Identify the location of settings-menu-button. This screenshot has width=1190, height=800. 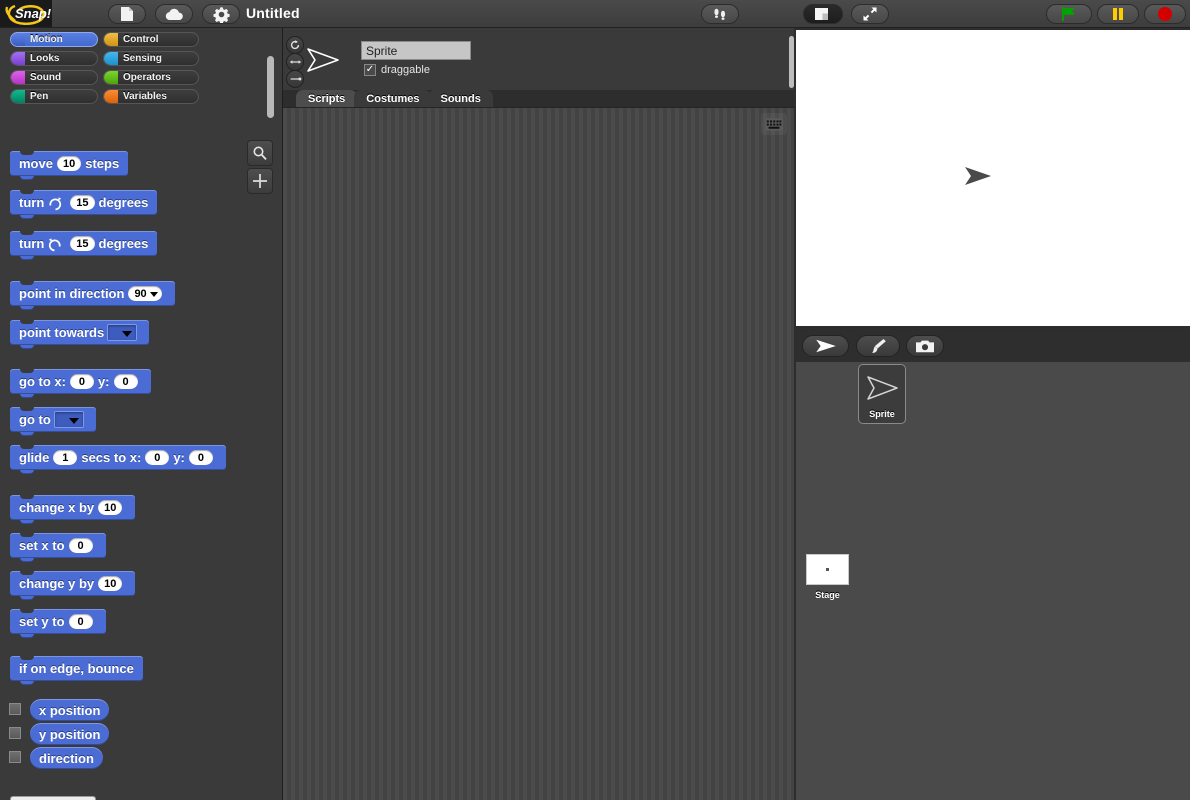
(221, 14).